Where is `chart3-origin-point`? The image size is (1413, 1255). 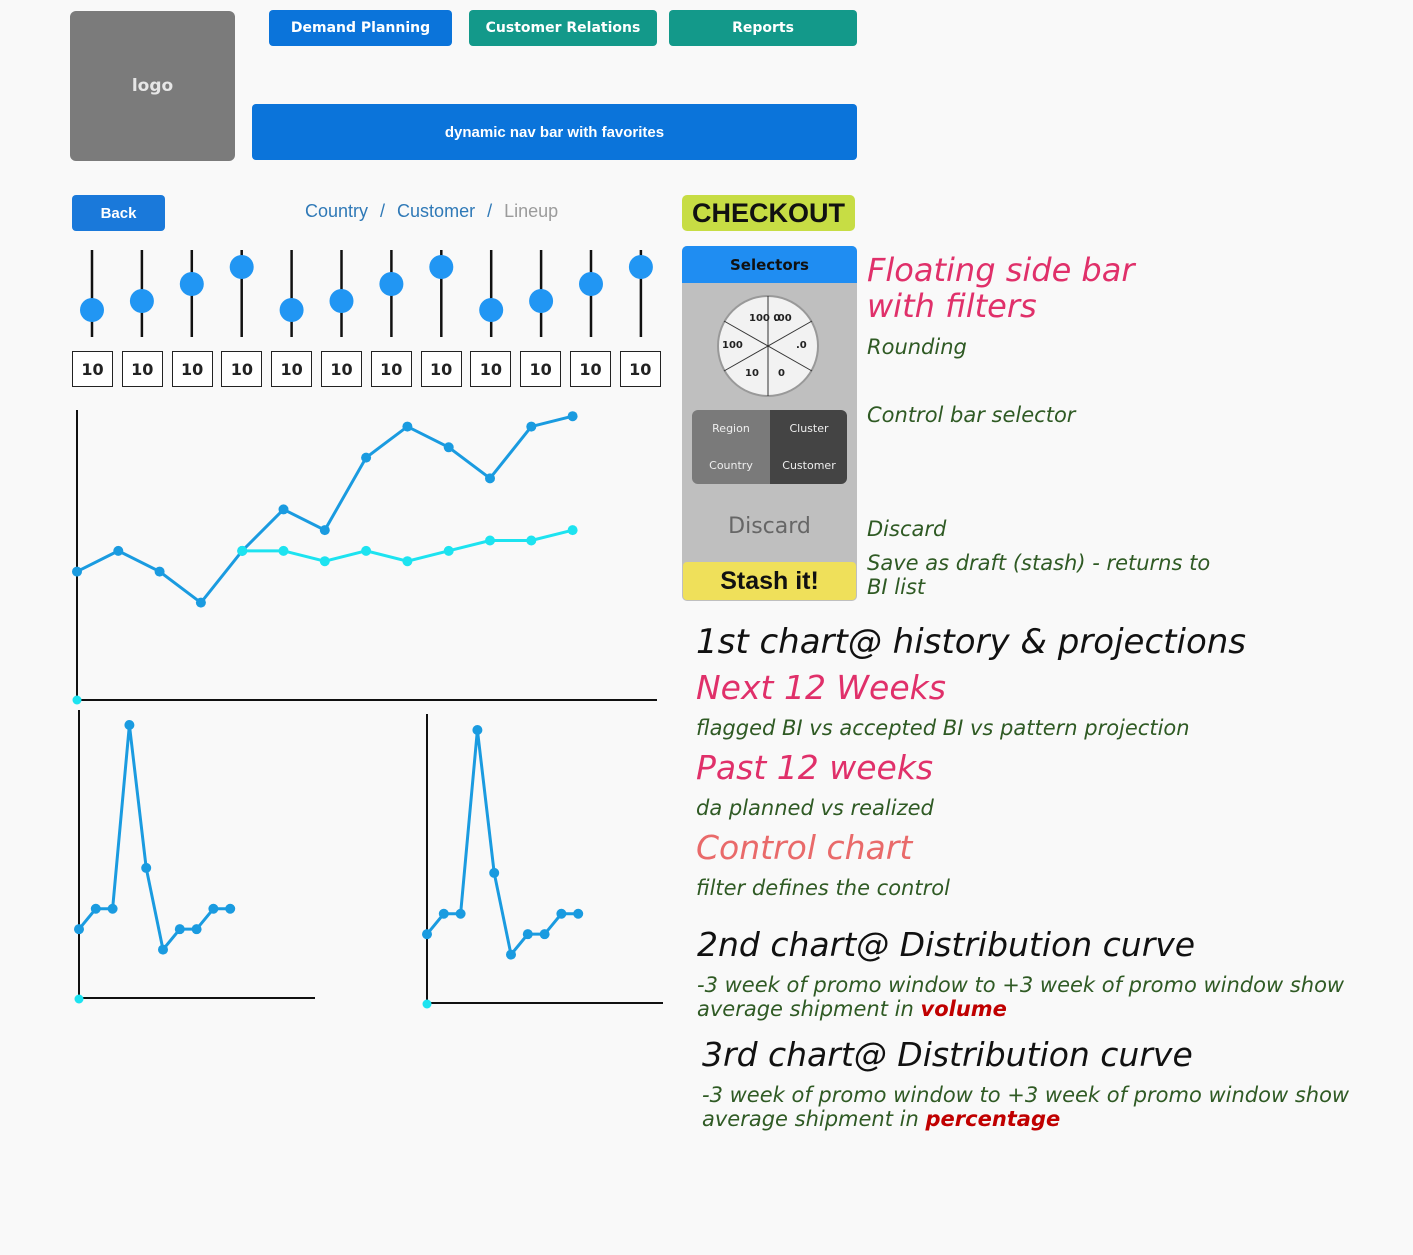
chart3-origin-point is located at coordinates (427, 1004).